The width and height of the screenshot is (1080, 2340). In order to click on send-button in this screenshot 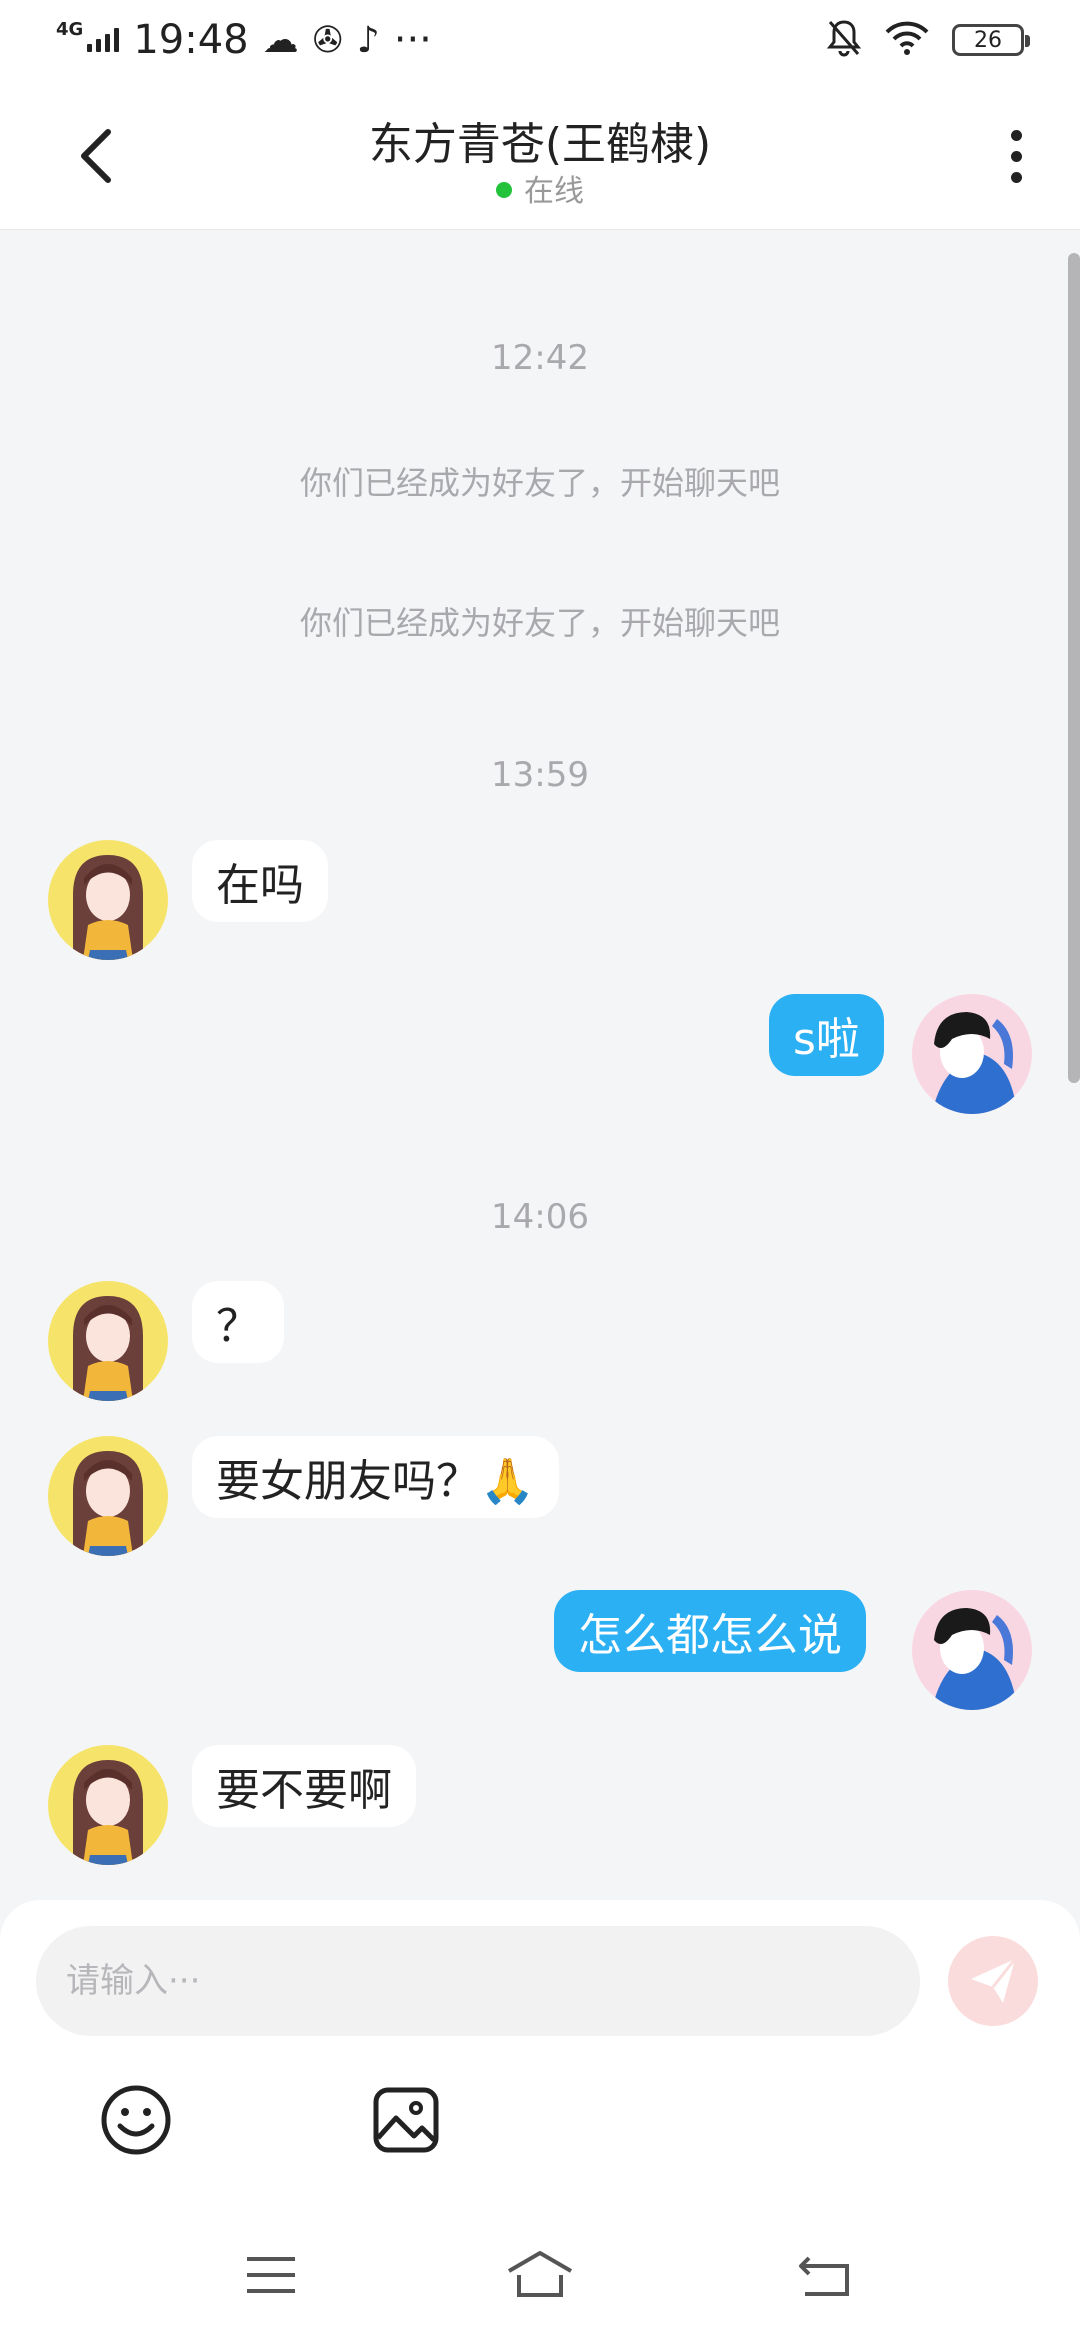, I will do `click(993, 1981)`.